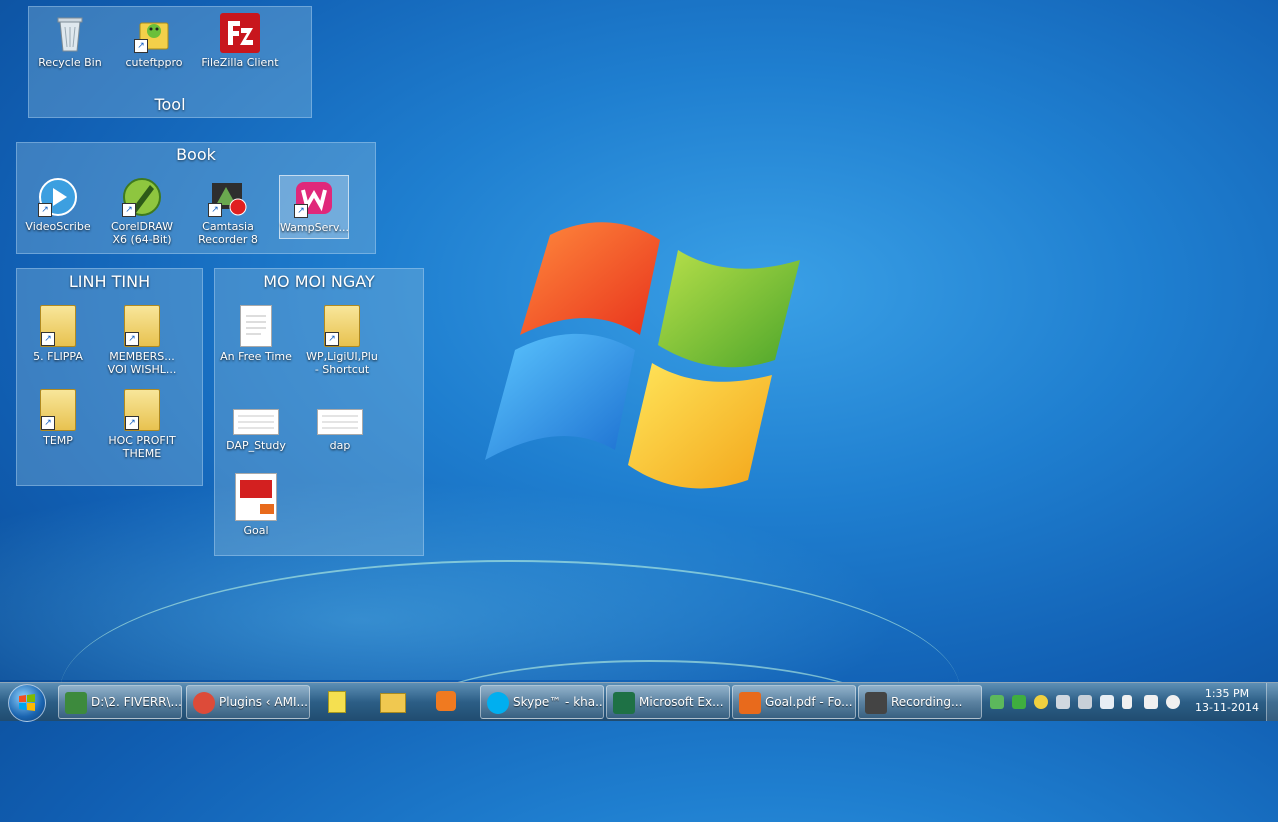 Image resolution: width=1278 pixels, height=822 pixels. I want to click on desktop-icon-dap-study: DAP_Study, so click(256, 430).